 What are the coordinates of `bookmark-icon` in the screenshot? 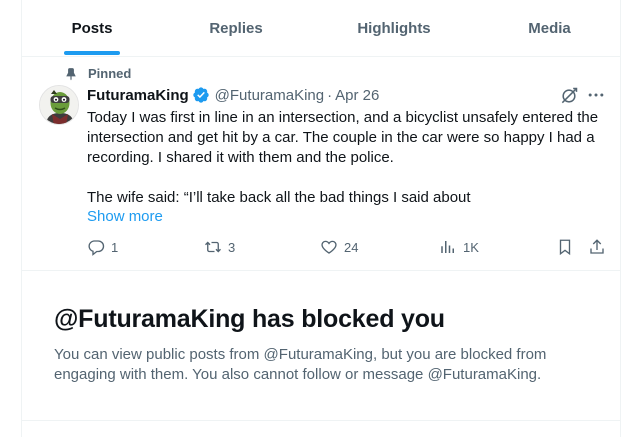 It's located at (565, 247).